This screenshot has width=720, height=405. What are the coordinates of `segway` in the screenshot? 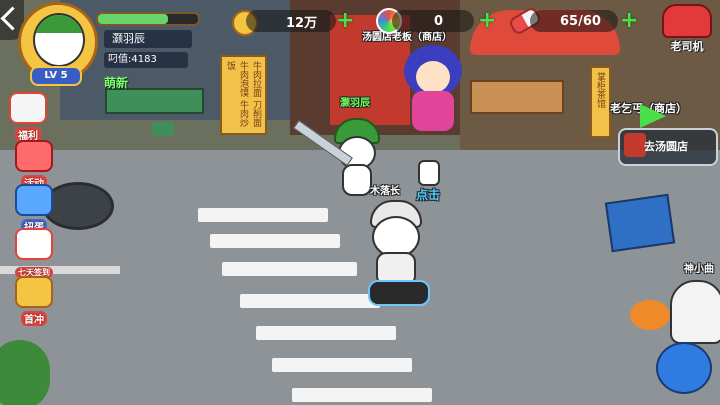 It's located at (399, 293).